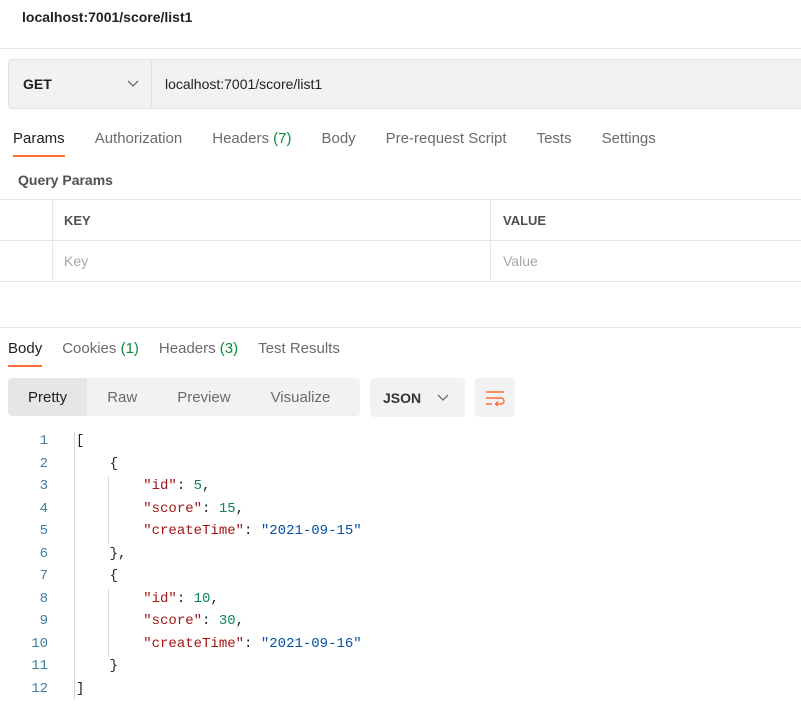  What do you see at coordinates (646, 261) in the screenshot?
I see `value-input: Value` at bounding box center [646, 261].